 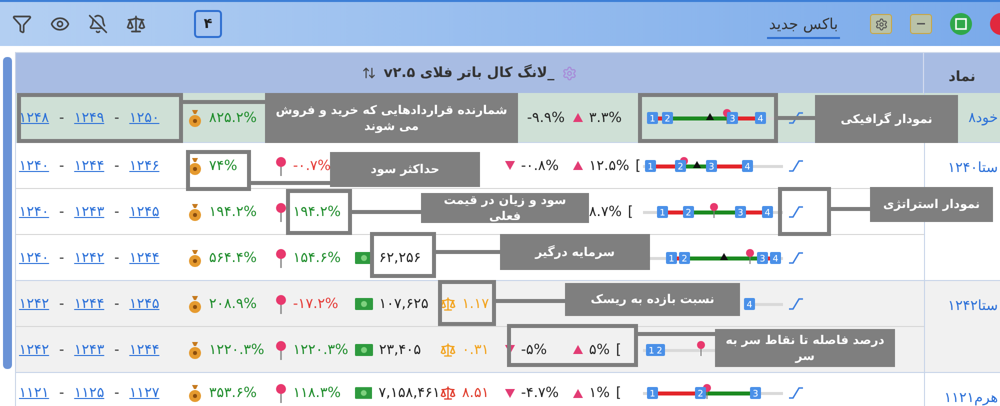 What do you see at coordinates (599, 350) in the screenshot?
I see `up-distance: ۵%` at bounding box center [599, 350].